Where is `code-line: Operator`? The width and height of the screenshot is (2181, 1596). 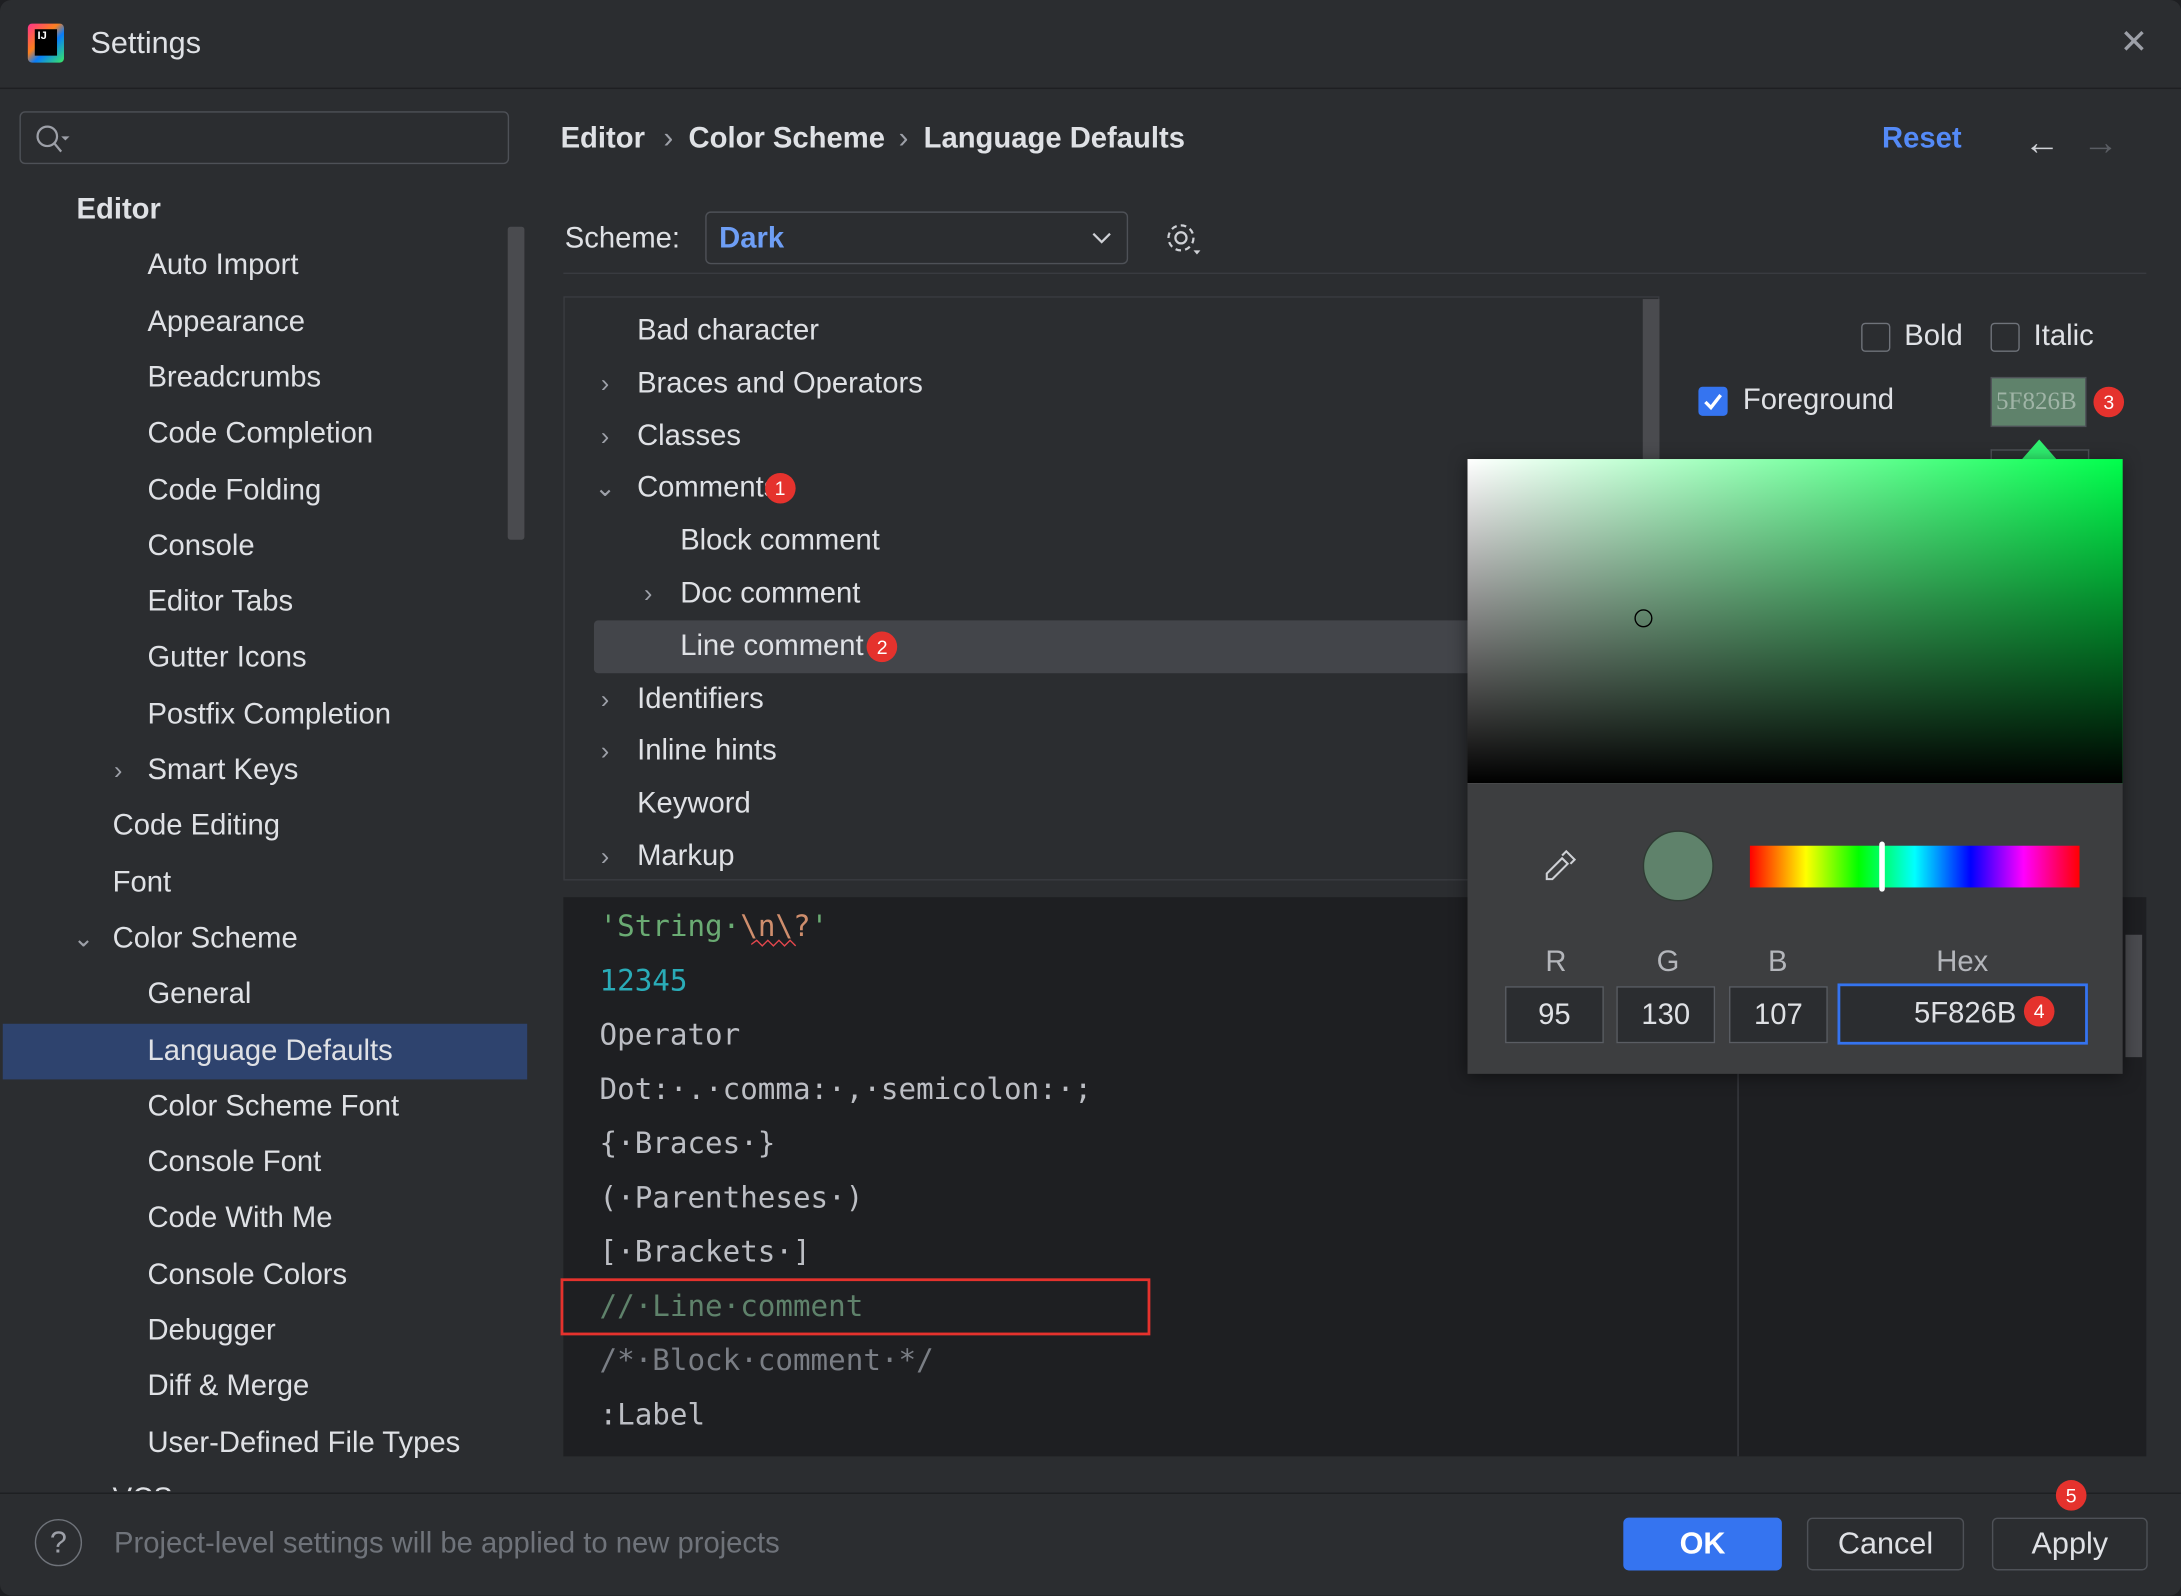
code-line: Operator is located at coordinates (670, 1035).